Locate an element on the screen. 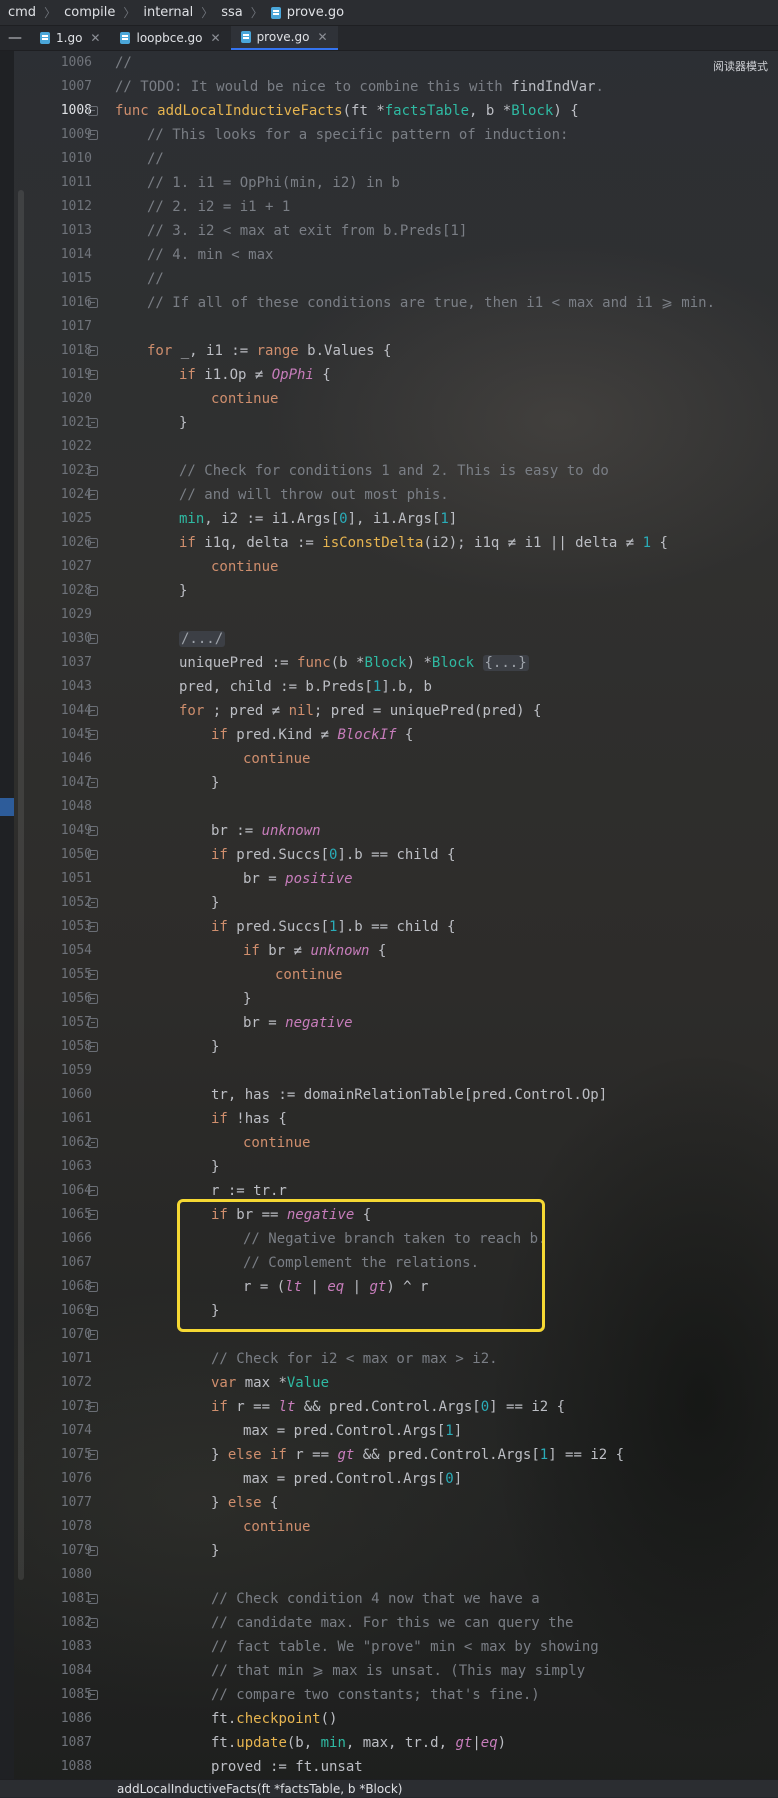 This screenshot has height=1798, width=778. breadcrumb-item-ssa: ssa is located at coordinates (232, 12).